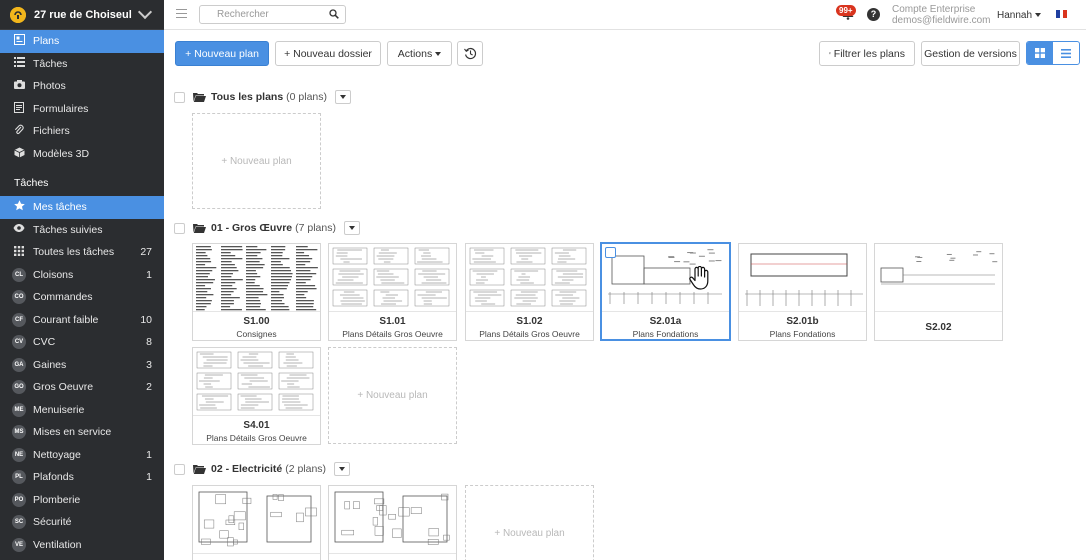 The width and height of the screenshot is (1086, 560). I want to click on tasks-icon, so click(19, 63).